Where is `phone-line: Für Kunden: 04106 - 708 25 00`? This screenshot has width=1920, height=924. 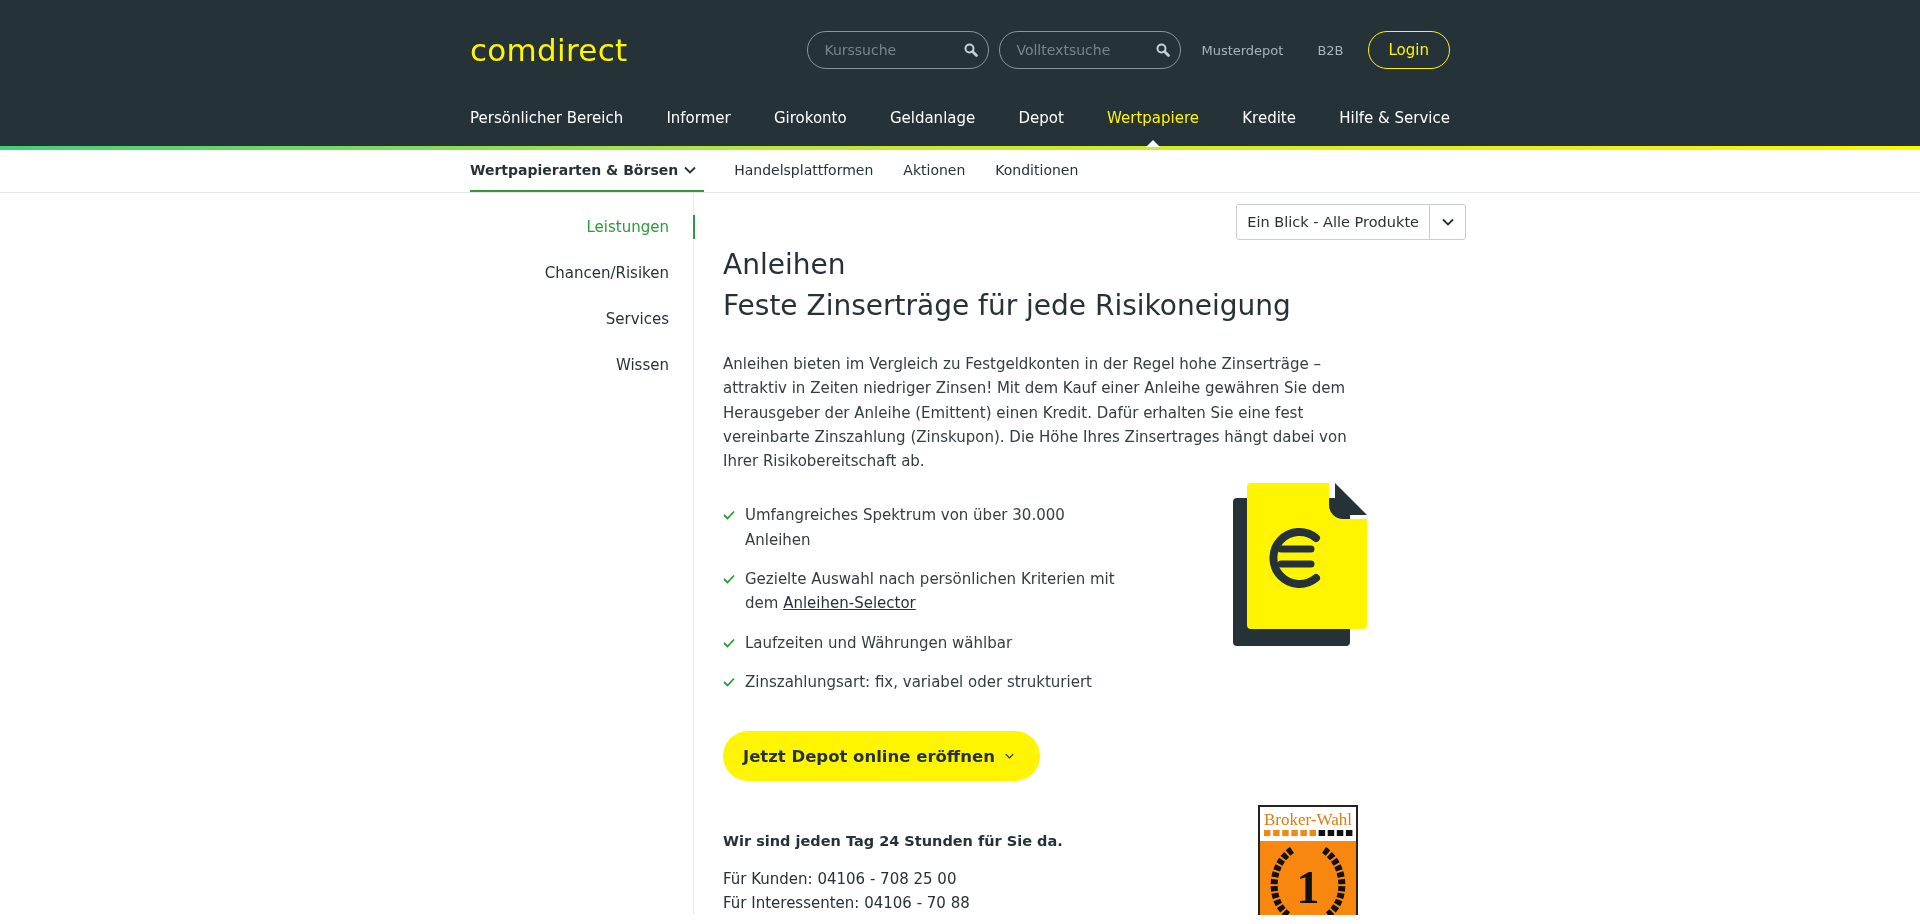 phone-line: Für Kunden: 04106 - 708 25 00 is located at coordinates (840, 880).